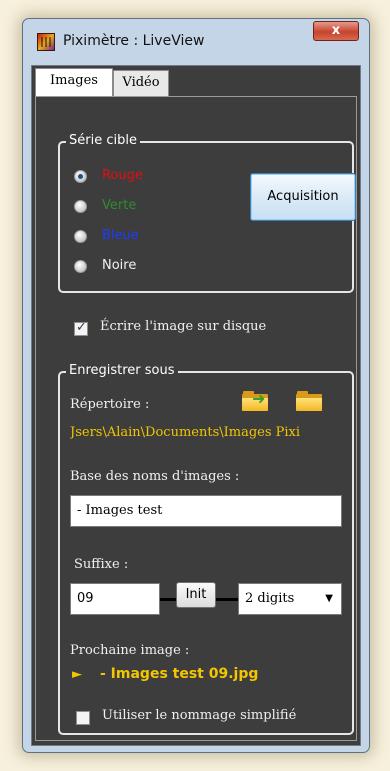 Image resolution: width=390 pixels, height=771 pixels. What do you see at coordinates (196, 595) in the screenshot?
I see `init-button: Init` at bounding box center [196, 595].